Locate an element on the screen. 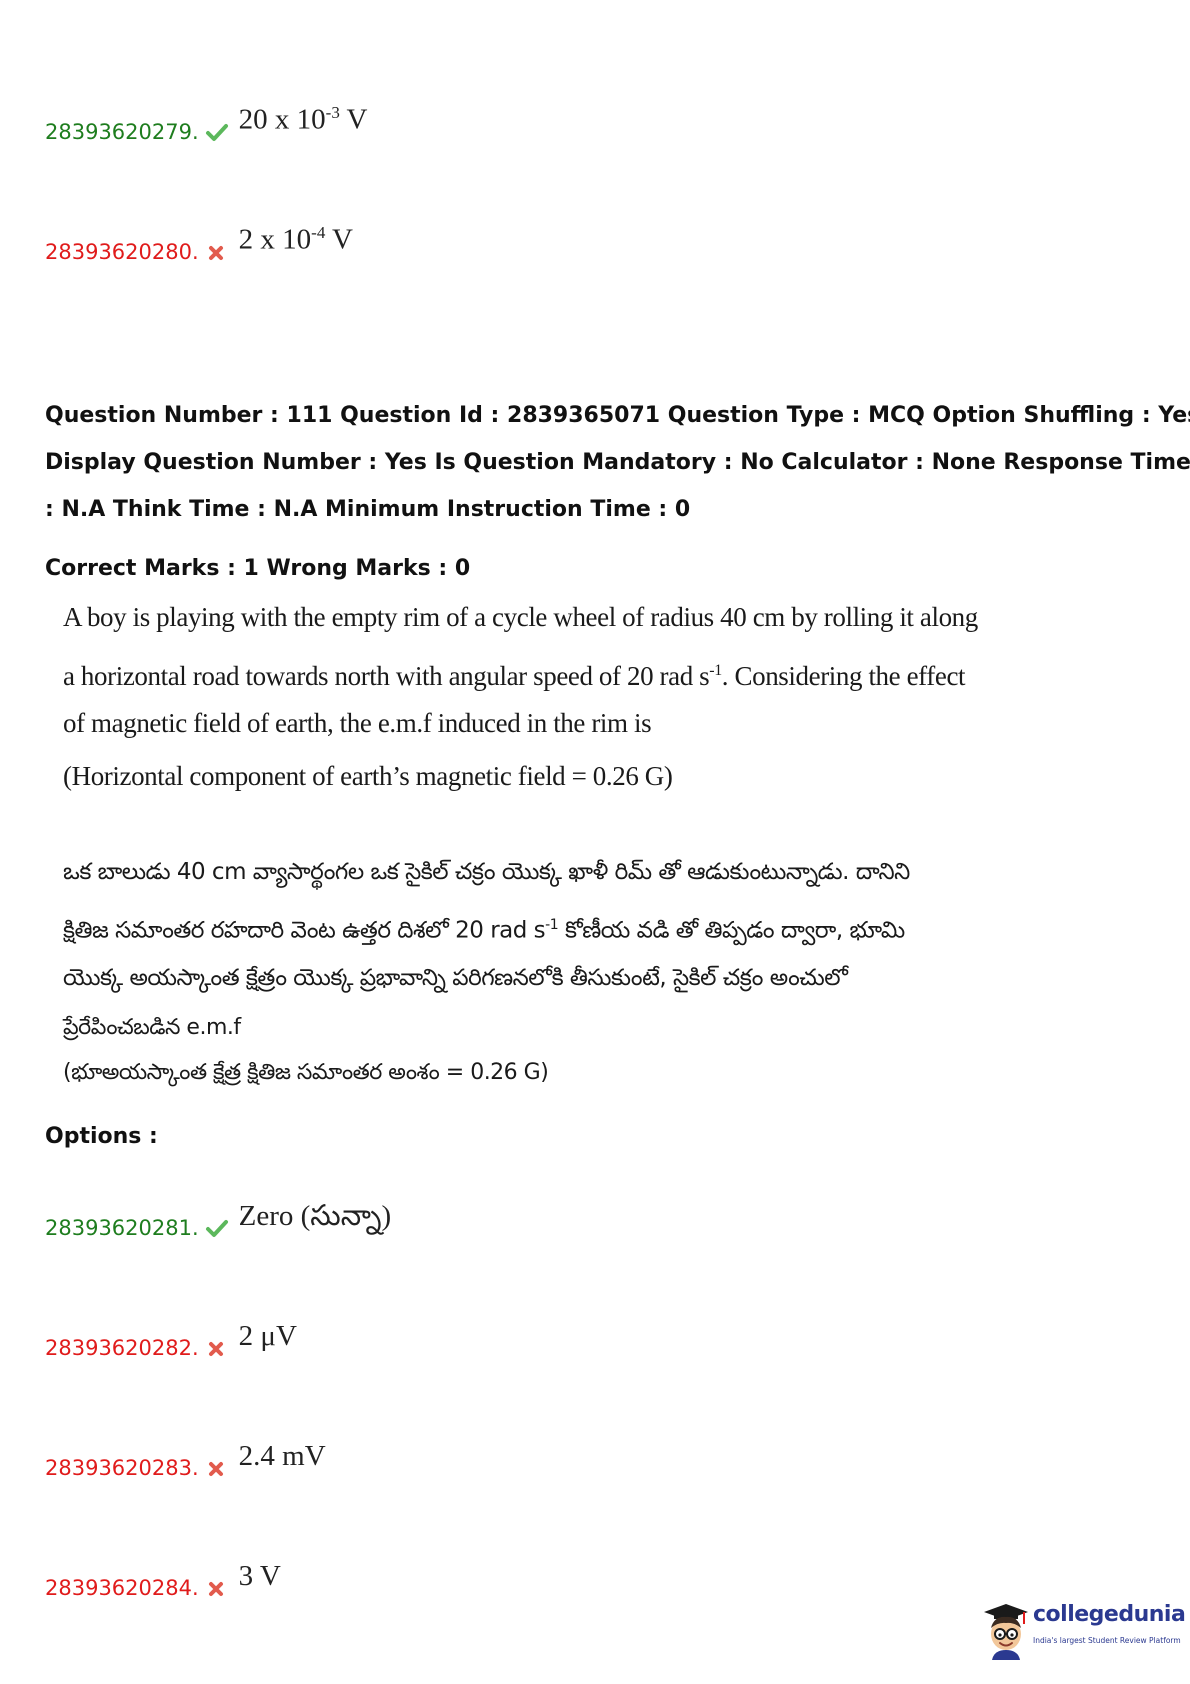  mascot-icon is located at coordinates (1006, 1632).